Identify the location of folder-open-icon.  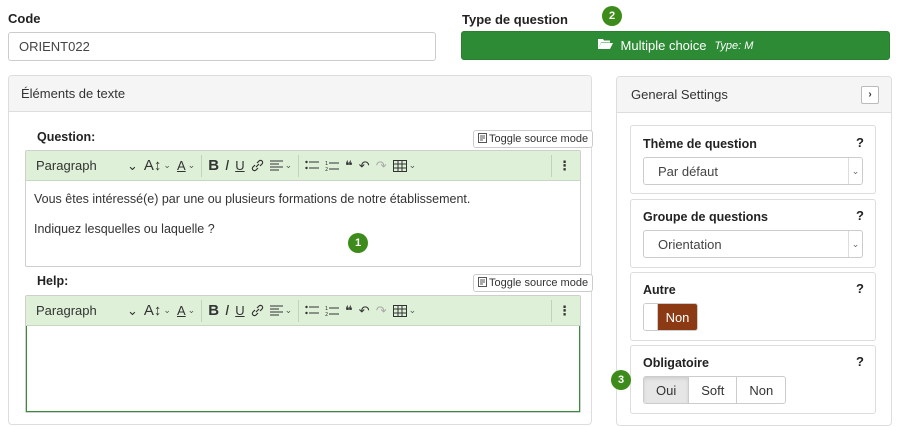
(605, 45).